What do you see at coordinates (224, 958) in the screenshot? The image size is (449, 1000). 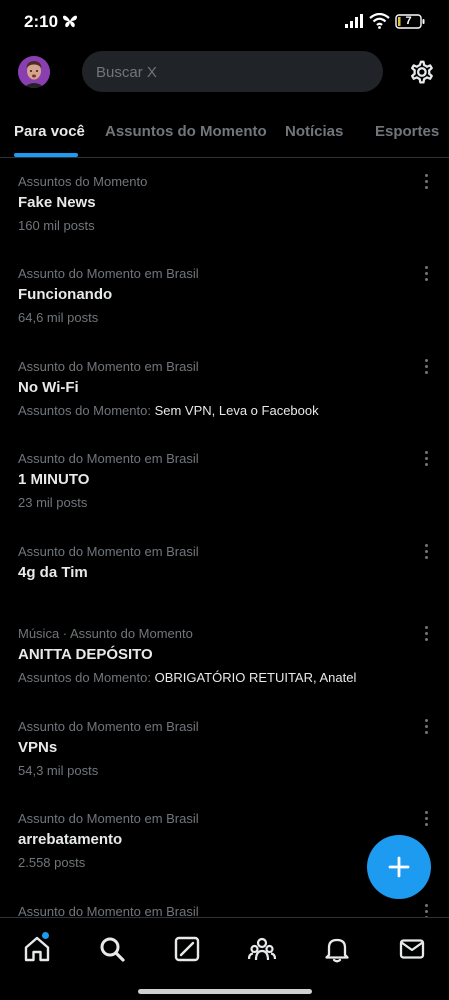 I see `bottom-navigation` at bounding box center [224, 958].